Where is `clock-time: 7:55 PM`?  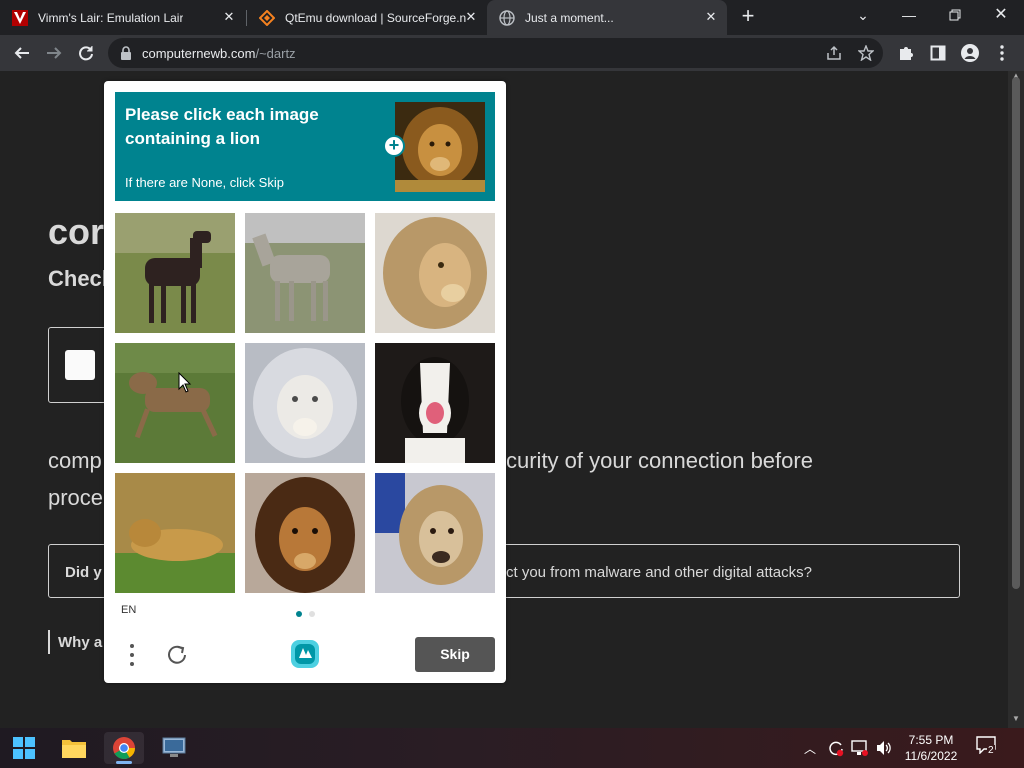 clock-time: 7:55 PM is located at coordinates (931, 740).